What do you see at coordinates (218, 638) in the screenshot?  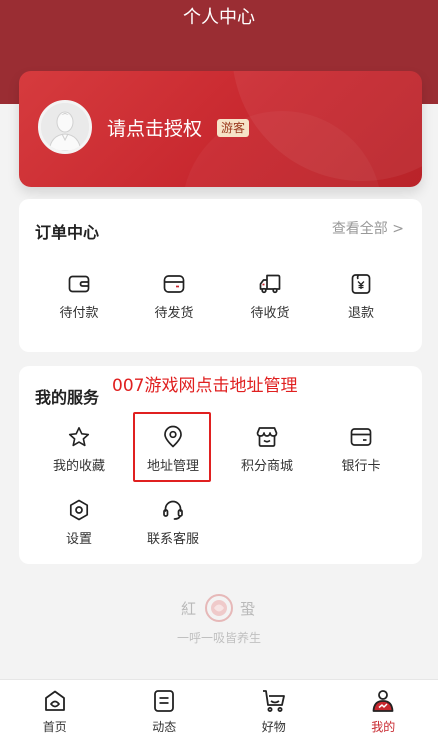 I see `brand-slogan: 一呼一吸皆养生` at bounding box center [218, 638].